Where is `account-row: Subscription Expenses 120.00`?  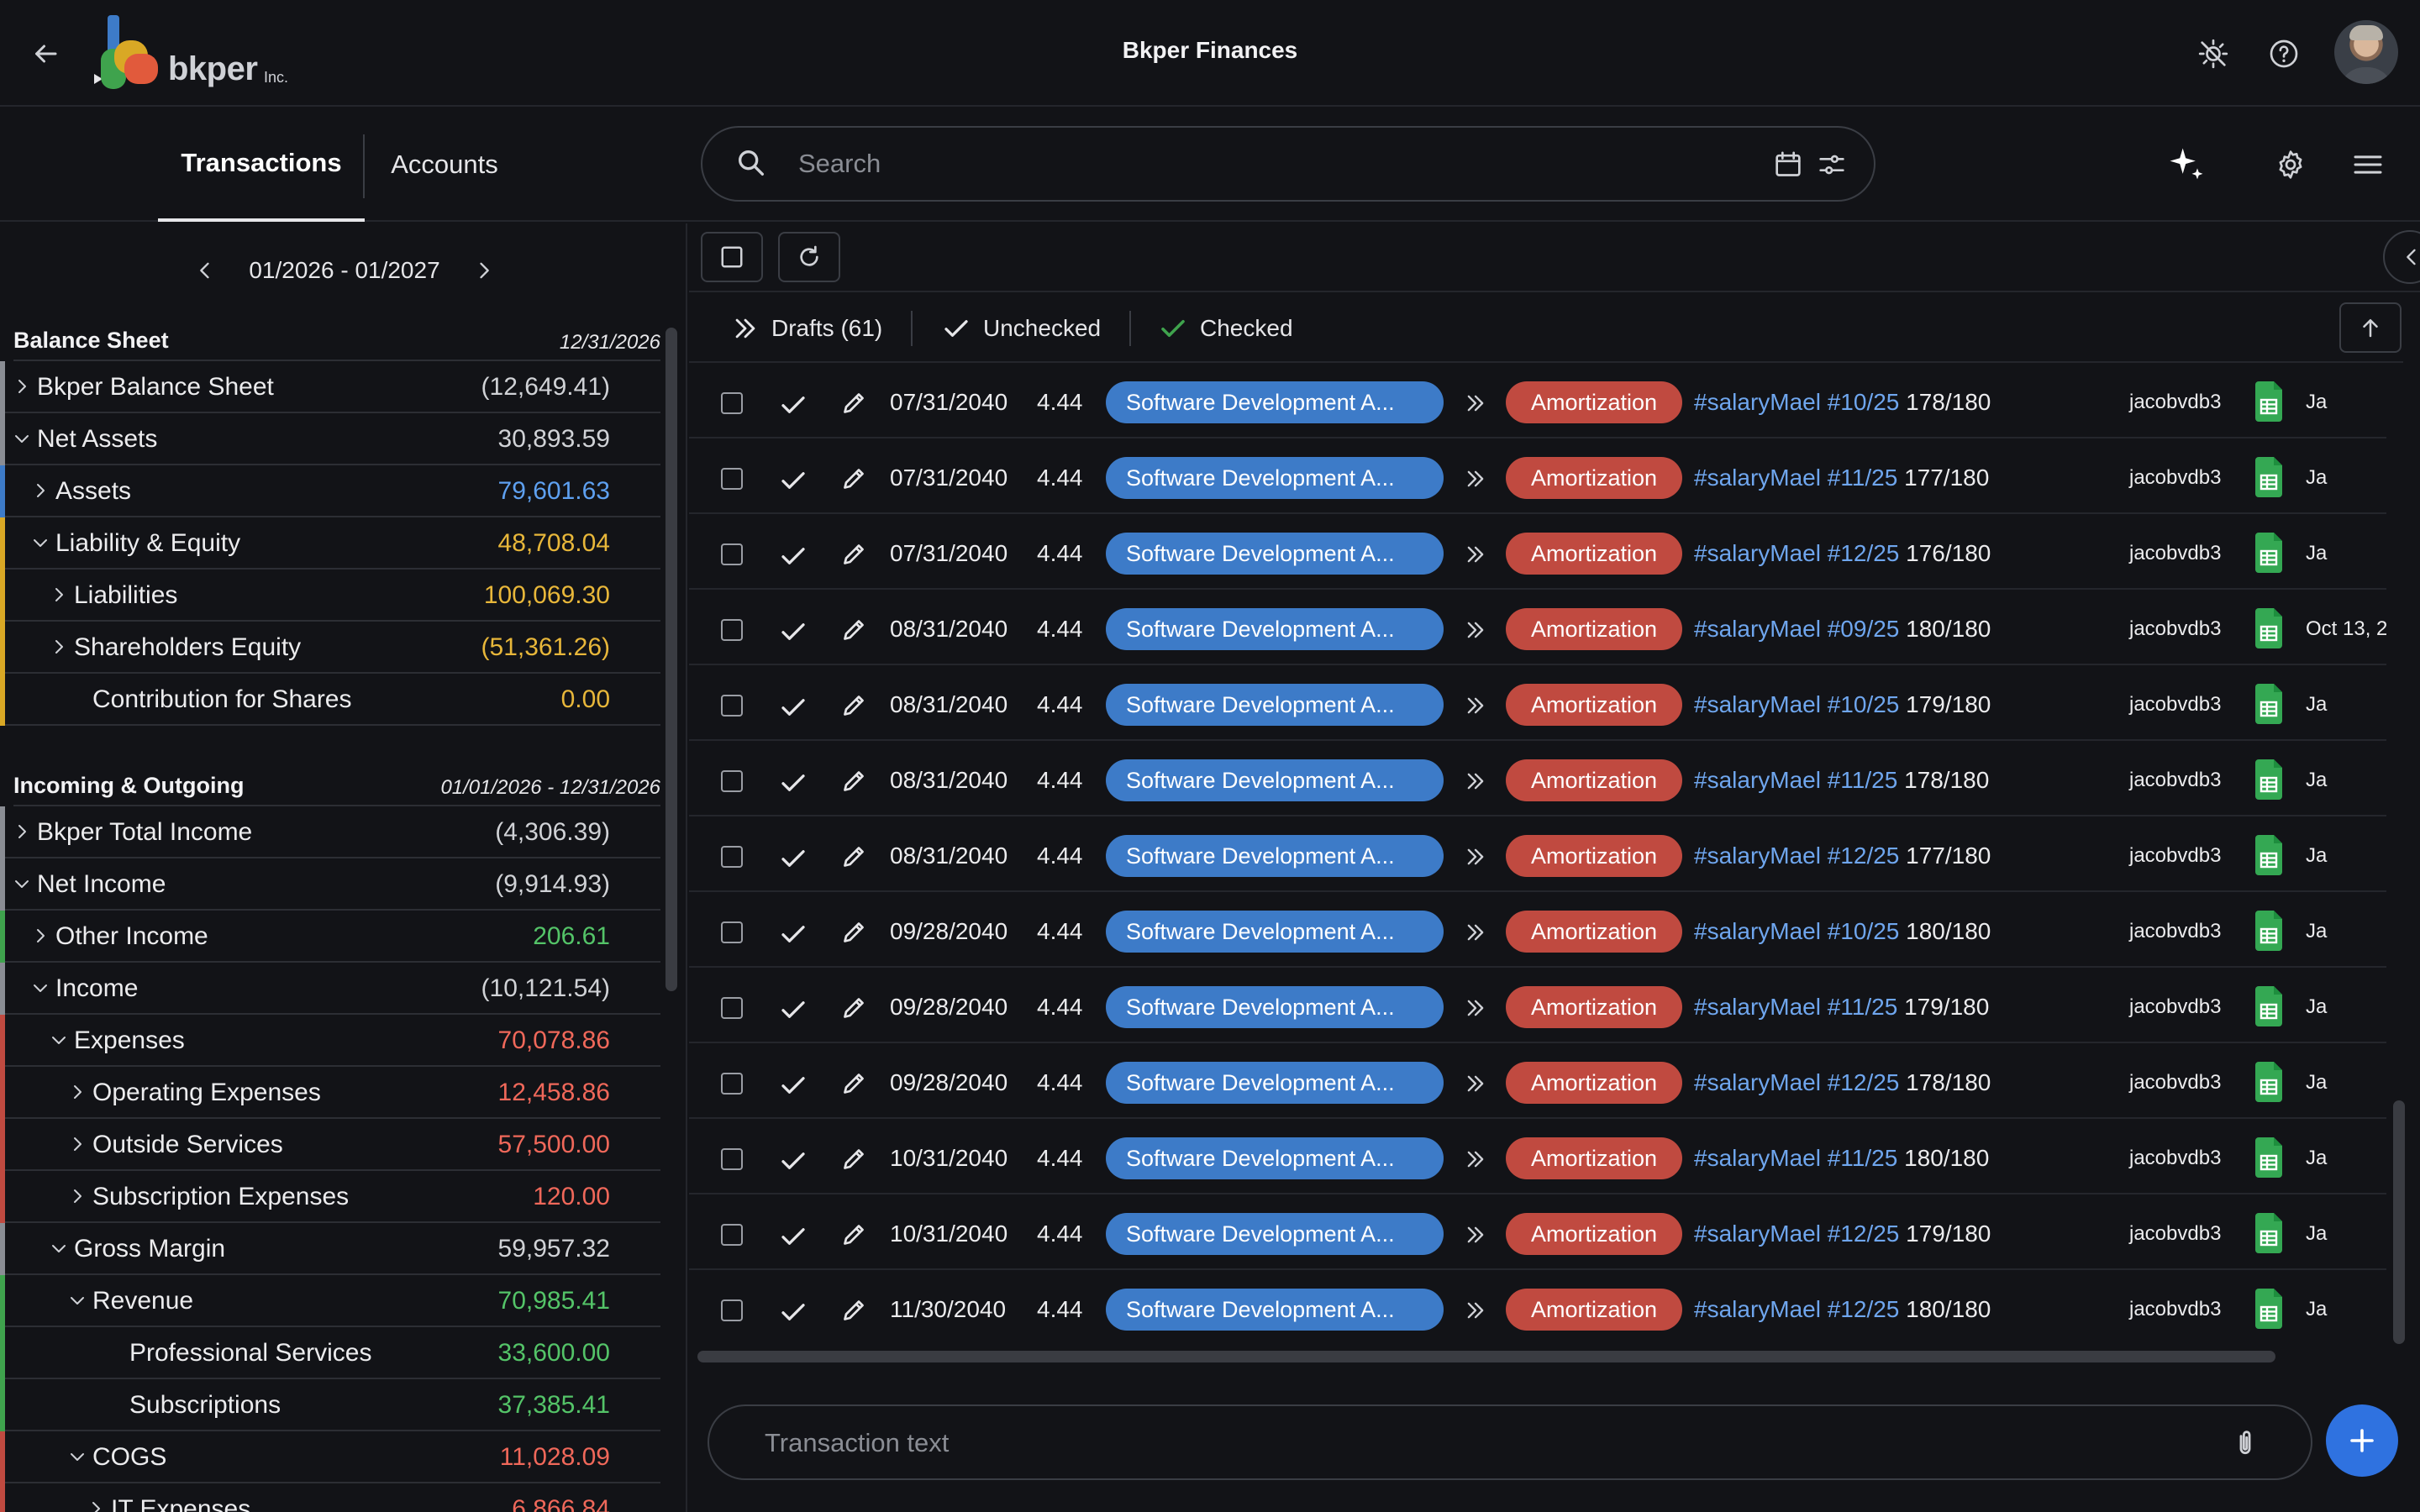 account-row: Subscription Expenses 120.00 is located at coordinates (330, 1197).